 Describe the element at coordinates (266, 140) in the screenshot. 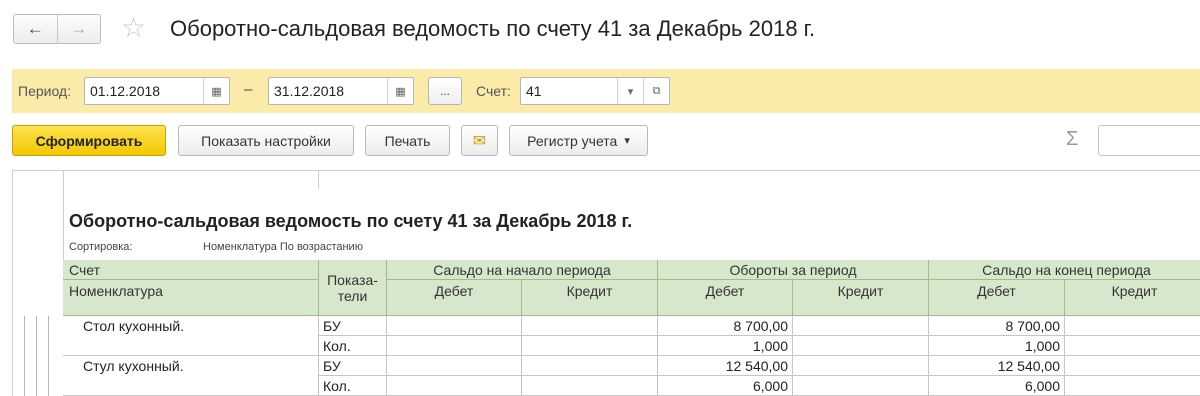

I see `show-settings-button: Показать настройки` at that location.